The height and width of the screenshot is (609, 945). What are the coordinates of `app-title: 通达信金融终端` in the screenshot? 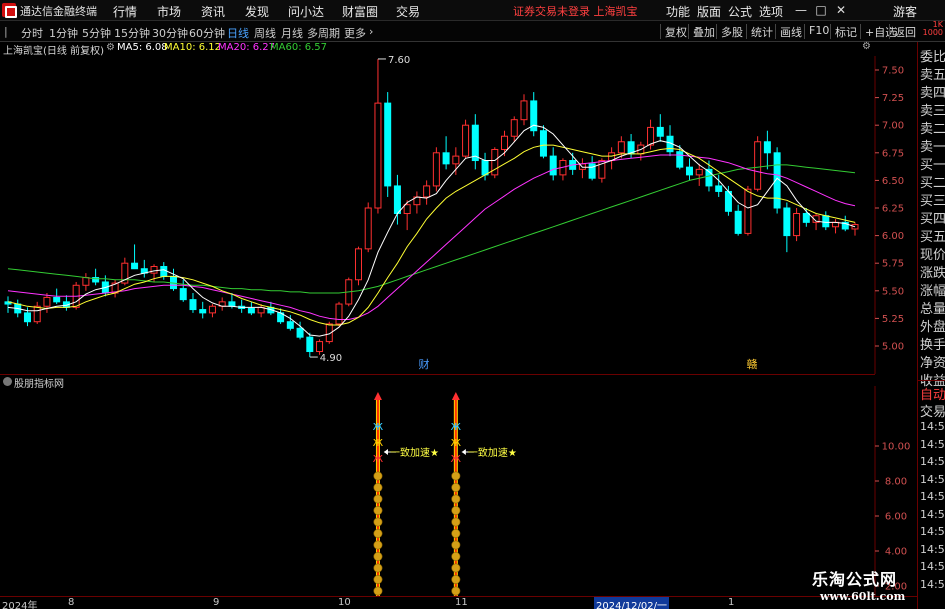 It's located at (58, 11).